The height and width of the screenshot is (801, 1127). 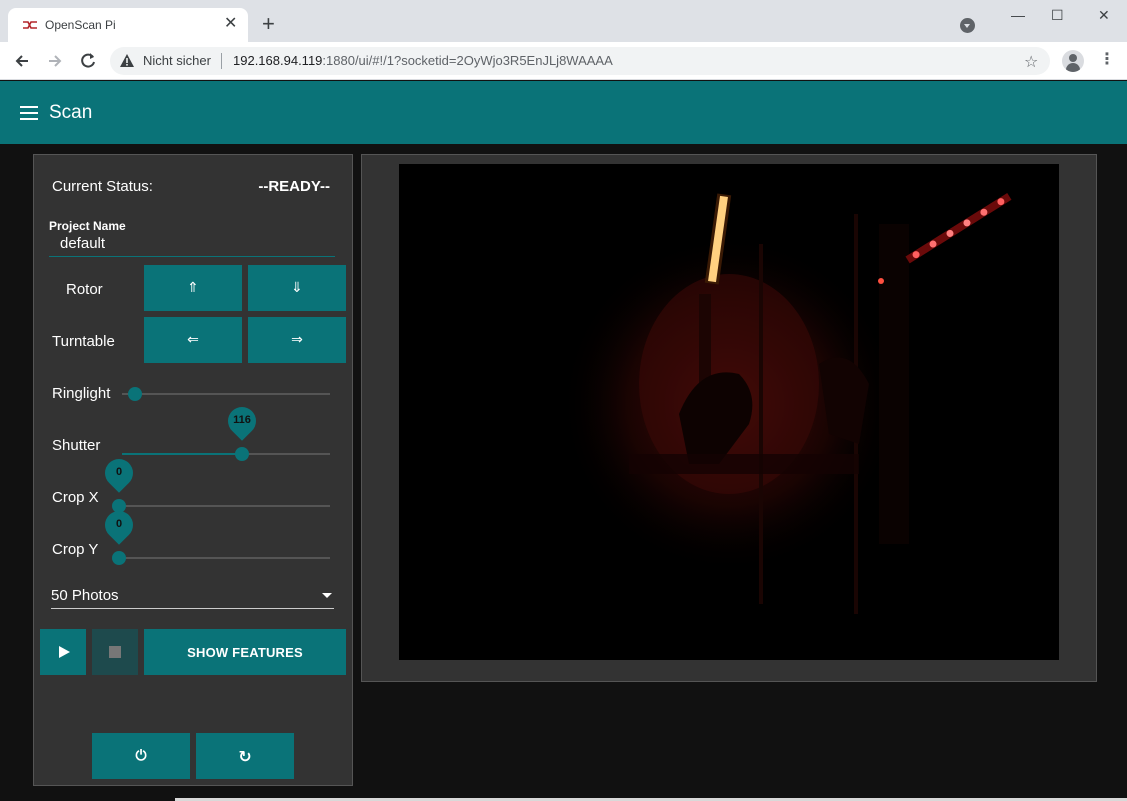 I want to click on rotor-up-button: ⇑, so click(x=193, y=288).